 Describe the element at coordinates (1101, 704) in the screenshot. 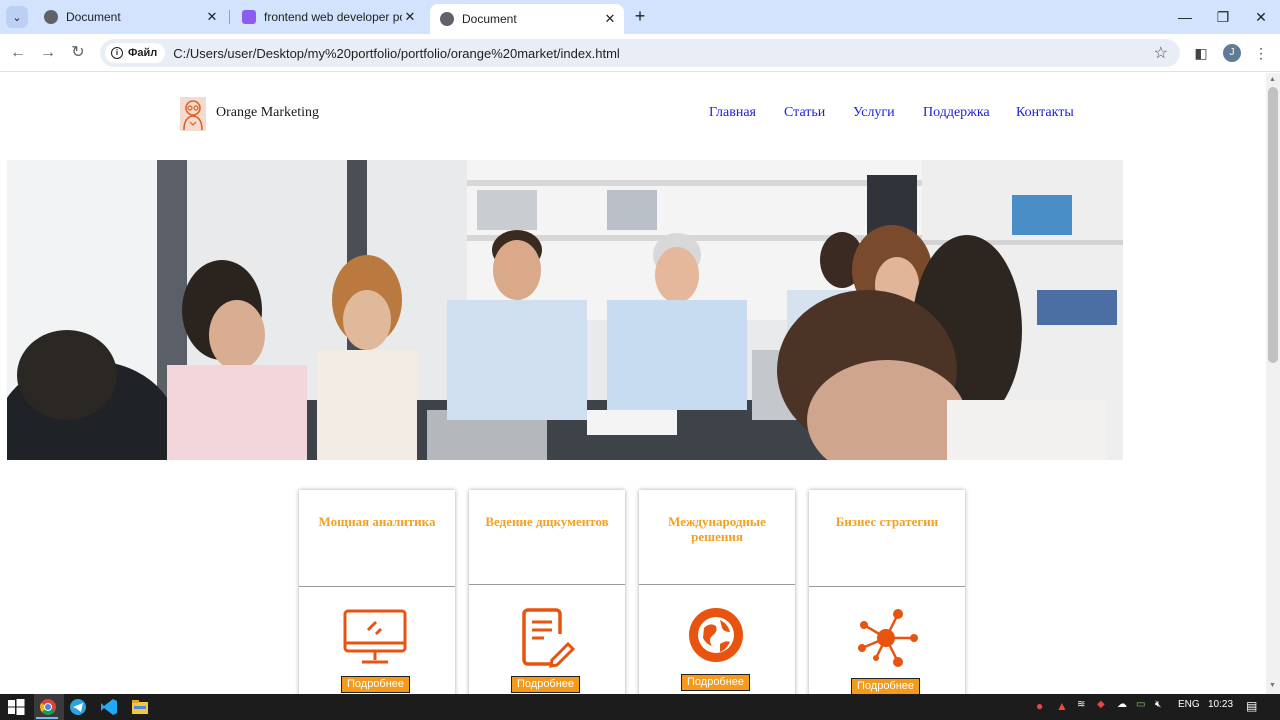

I see `shield-icon: ◆` at that location.